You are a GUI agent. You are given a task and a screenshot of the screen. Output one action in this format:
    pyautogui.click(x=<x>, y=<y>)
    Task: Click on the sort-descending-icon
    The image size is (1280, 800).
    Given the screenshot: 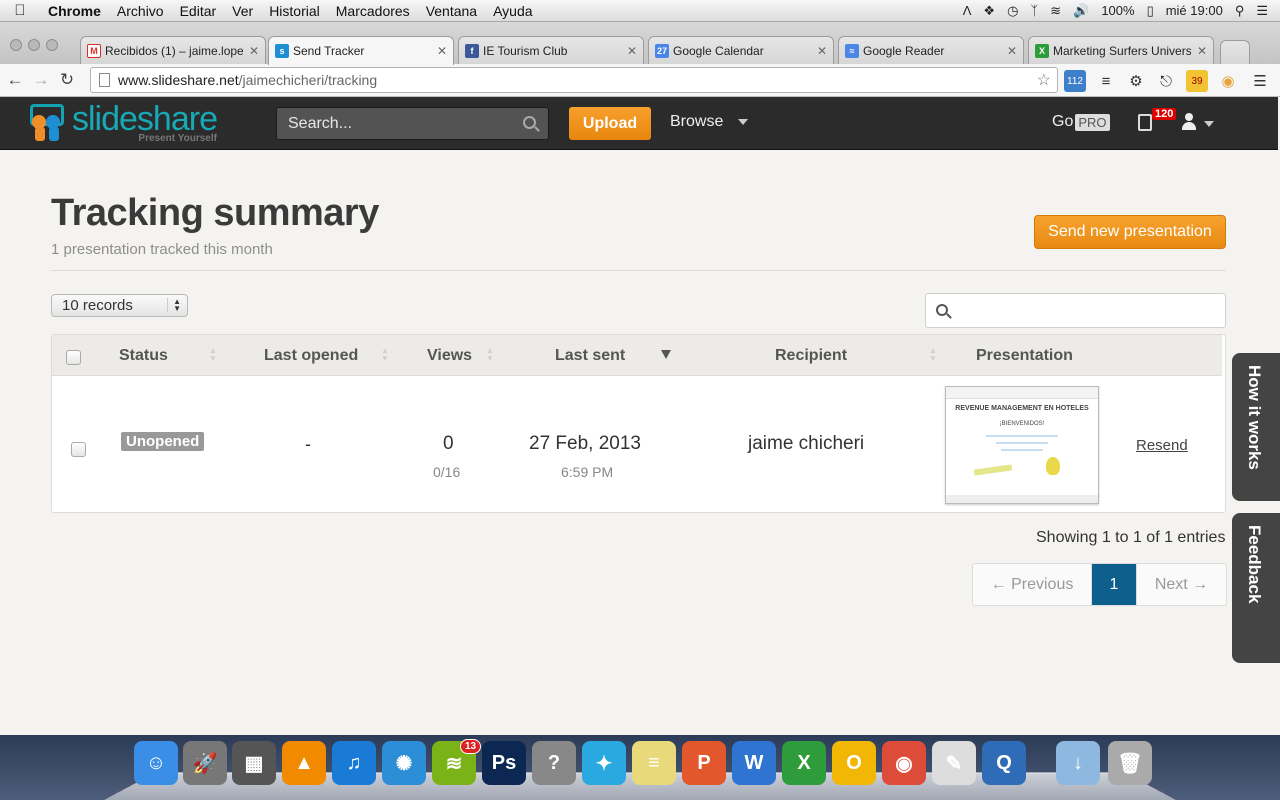 What is the action you would take?
    pyautogui.click(x=666, y=354)
    